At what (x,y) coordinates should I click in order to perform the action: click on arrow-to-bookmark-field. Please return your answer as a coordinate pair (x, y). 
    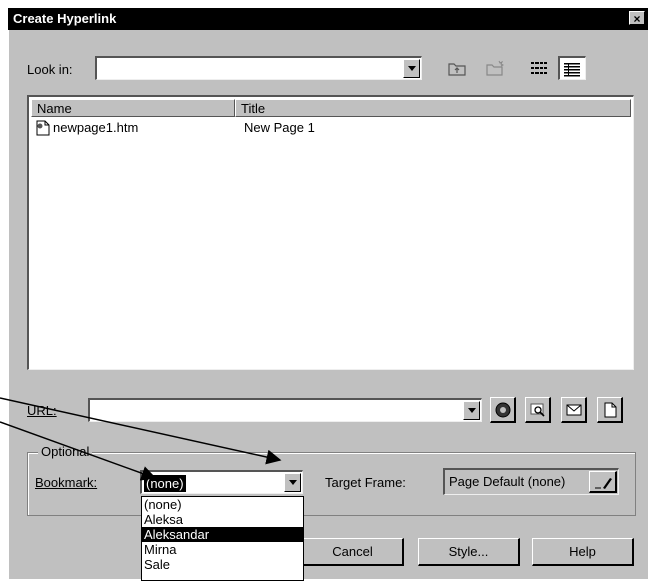
    Looking at the image, I should click on (78, 451).